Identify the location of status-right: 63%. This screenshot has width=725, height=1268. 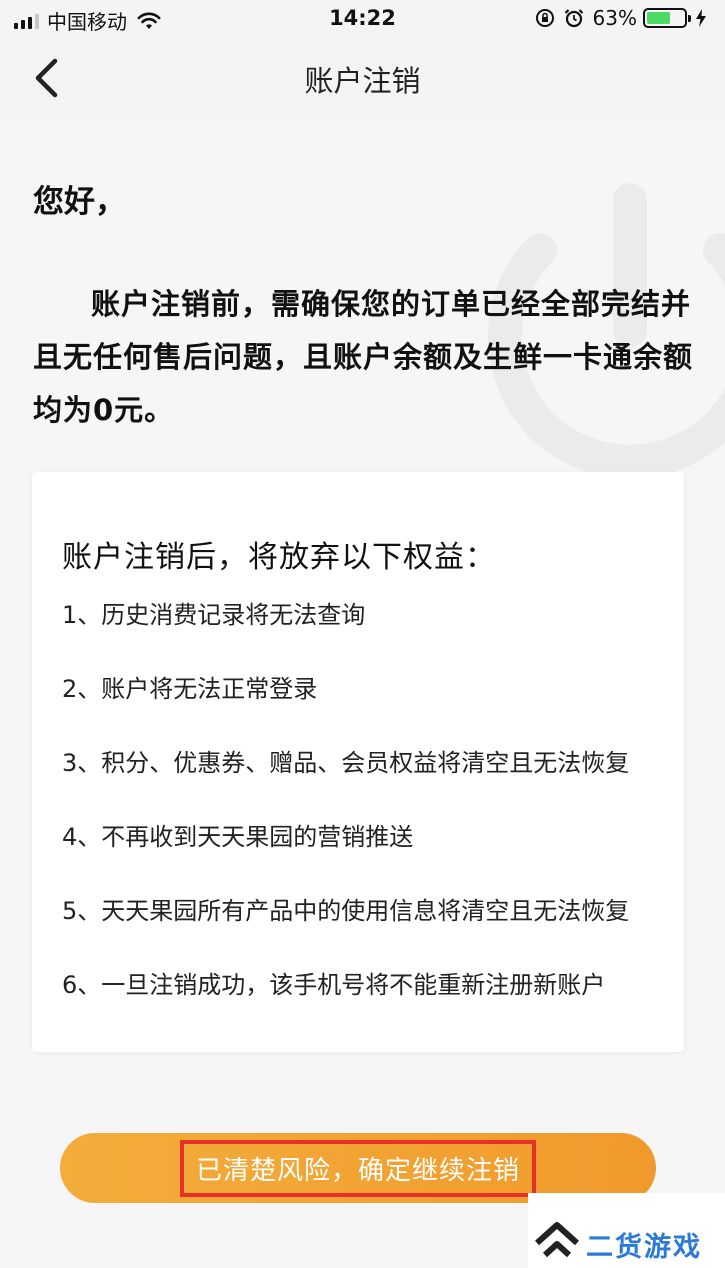
(621, 18).